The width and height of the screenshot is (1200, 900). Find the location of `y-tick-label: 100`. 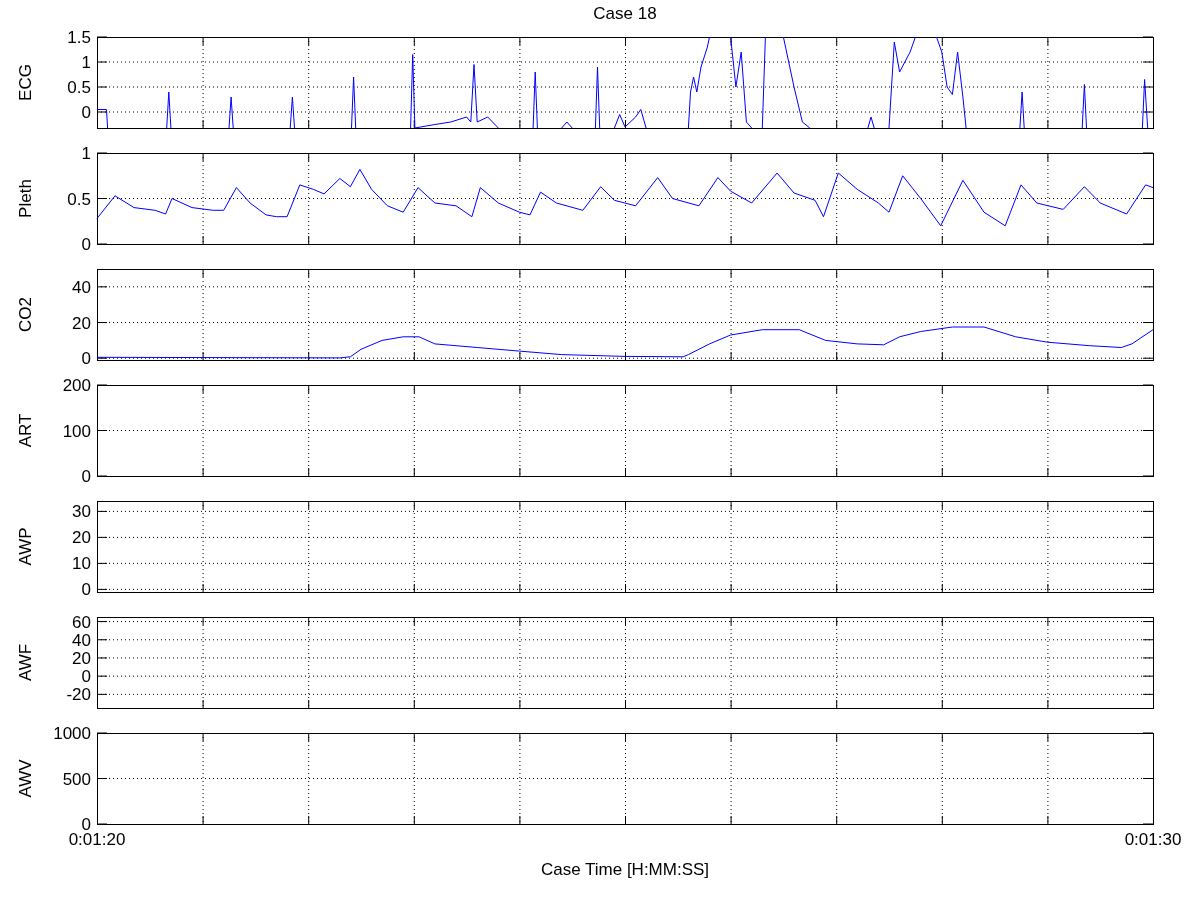

y-tick-label: 100 is located at coordinates (76, 431).